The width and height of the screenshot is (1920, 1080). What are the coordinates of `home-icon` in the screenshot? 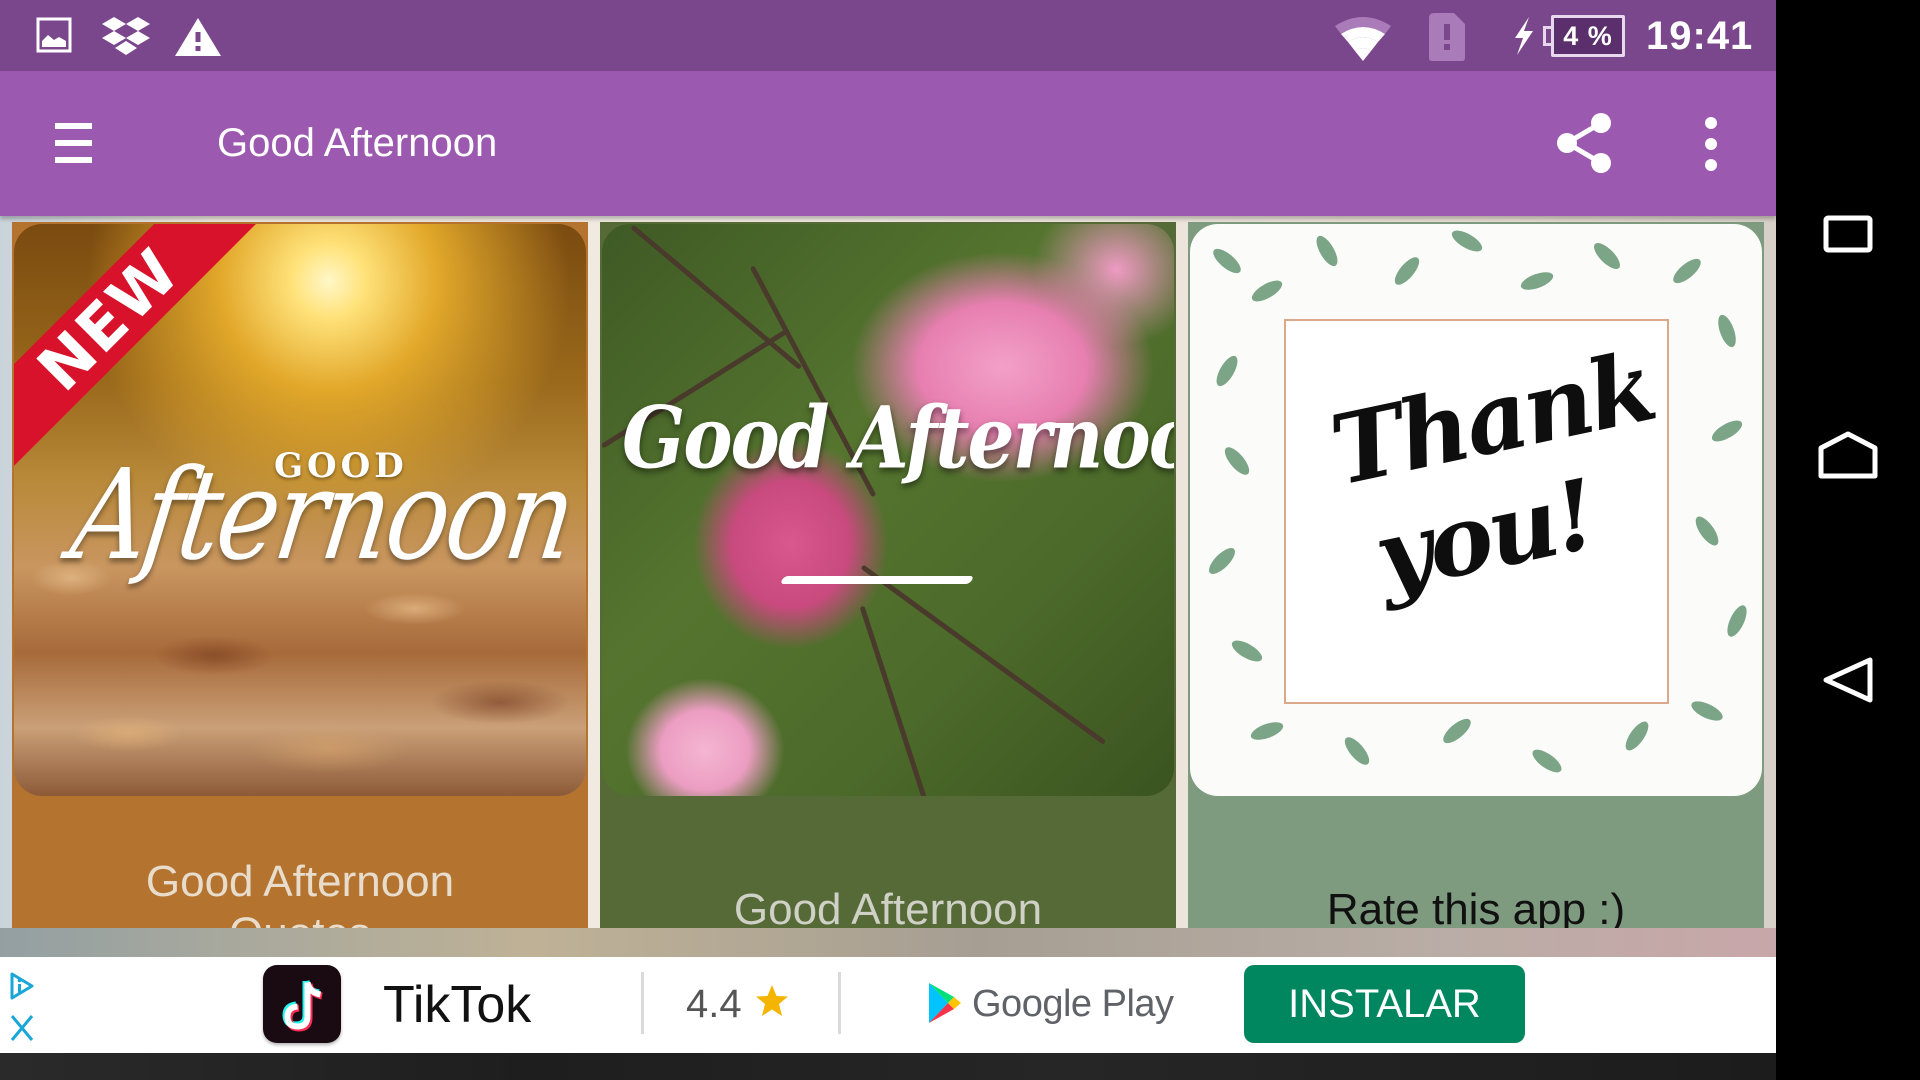 It's located at (1848, 455).